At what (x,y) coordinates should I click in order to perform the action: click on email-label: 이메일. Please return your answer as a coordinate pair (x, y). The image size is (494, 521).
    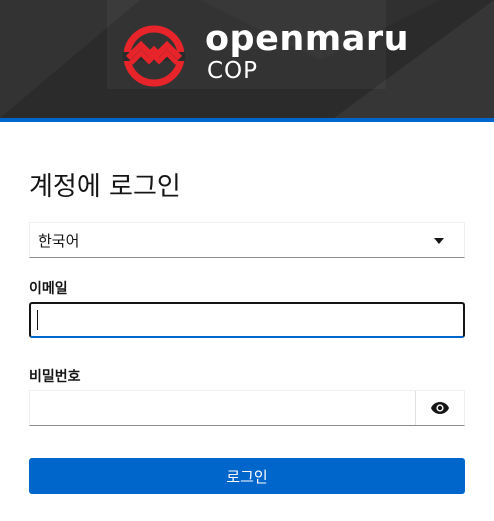
    Looking at the image, I should click on (48, 289).